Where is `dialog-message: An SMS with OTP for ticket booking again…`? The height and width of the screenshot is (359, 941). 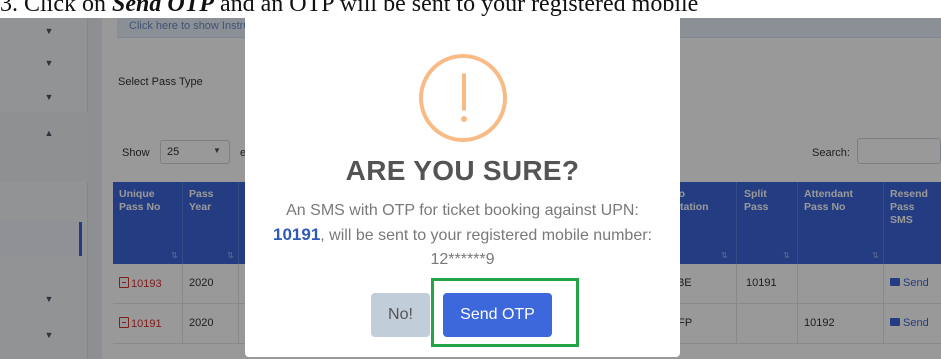
dialog-message: An SMS with OTP for ticket booking again… is located at coordinates (462, 235).